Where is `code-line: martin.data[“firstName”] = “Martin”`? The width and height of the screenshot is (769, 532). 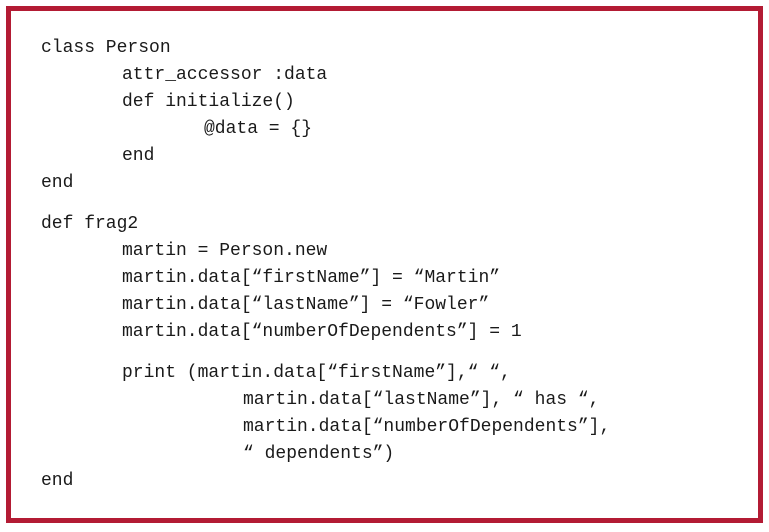
code-line: martin.data[“firstName”] = “Martin” is located at coordinates (311, 278).